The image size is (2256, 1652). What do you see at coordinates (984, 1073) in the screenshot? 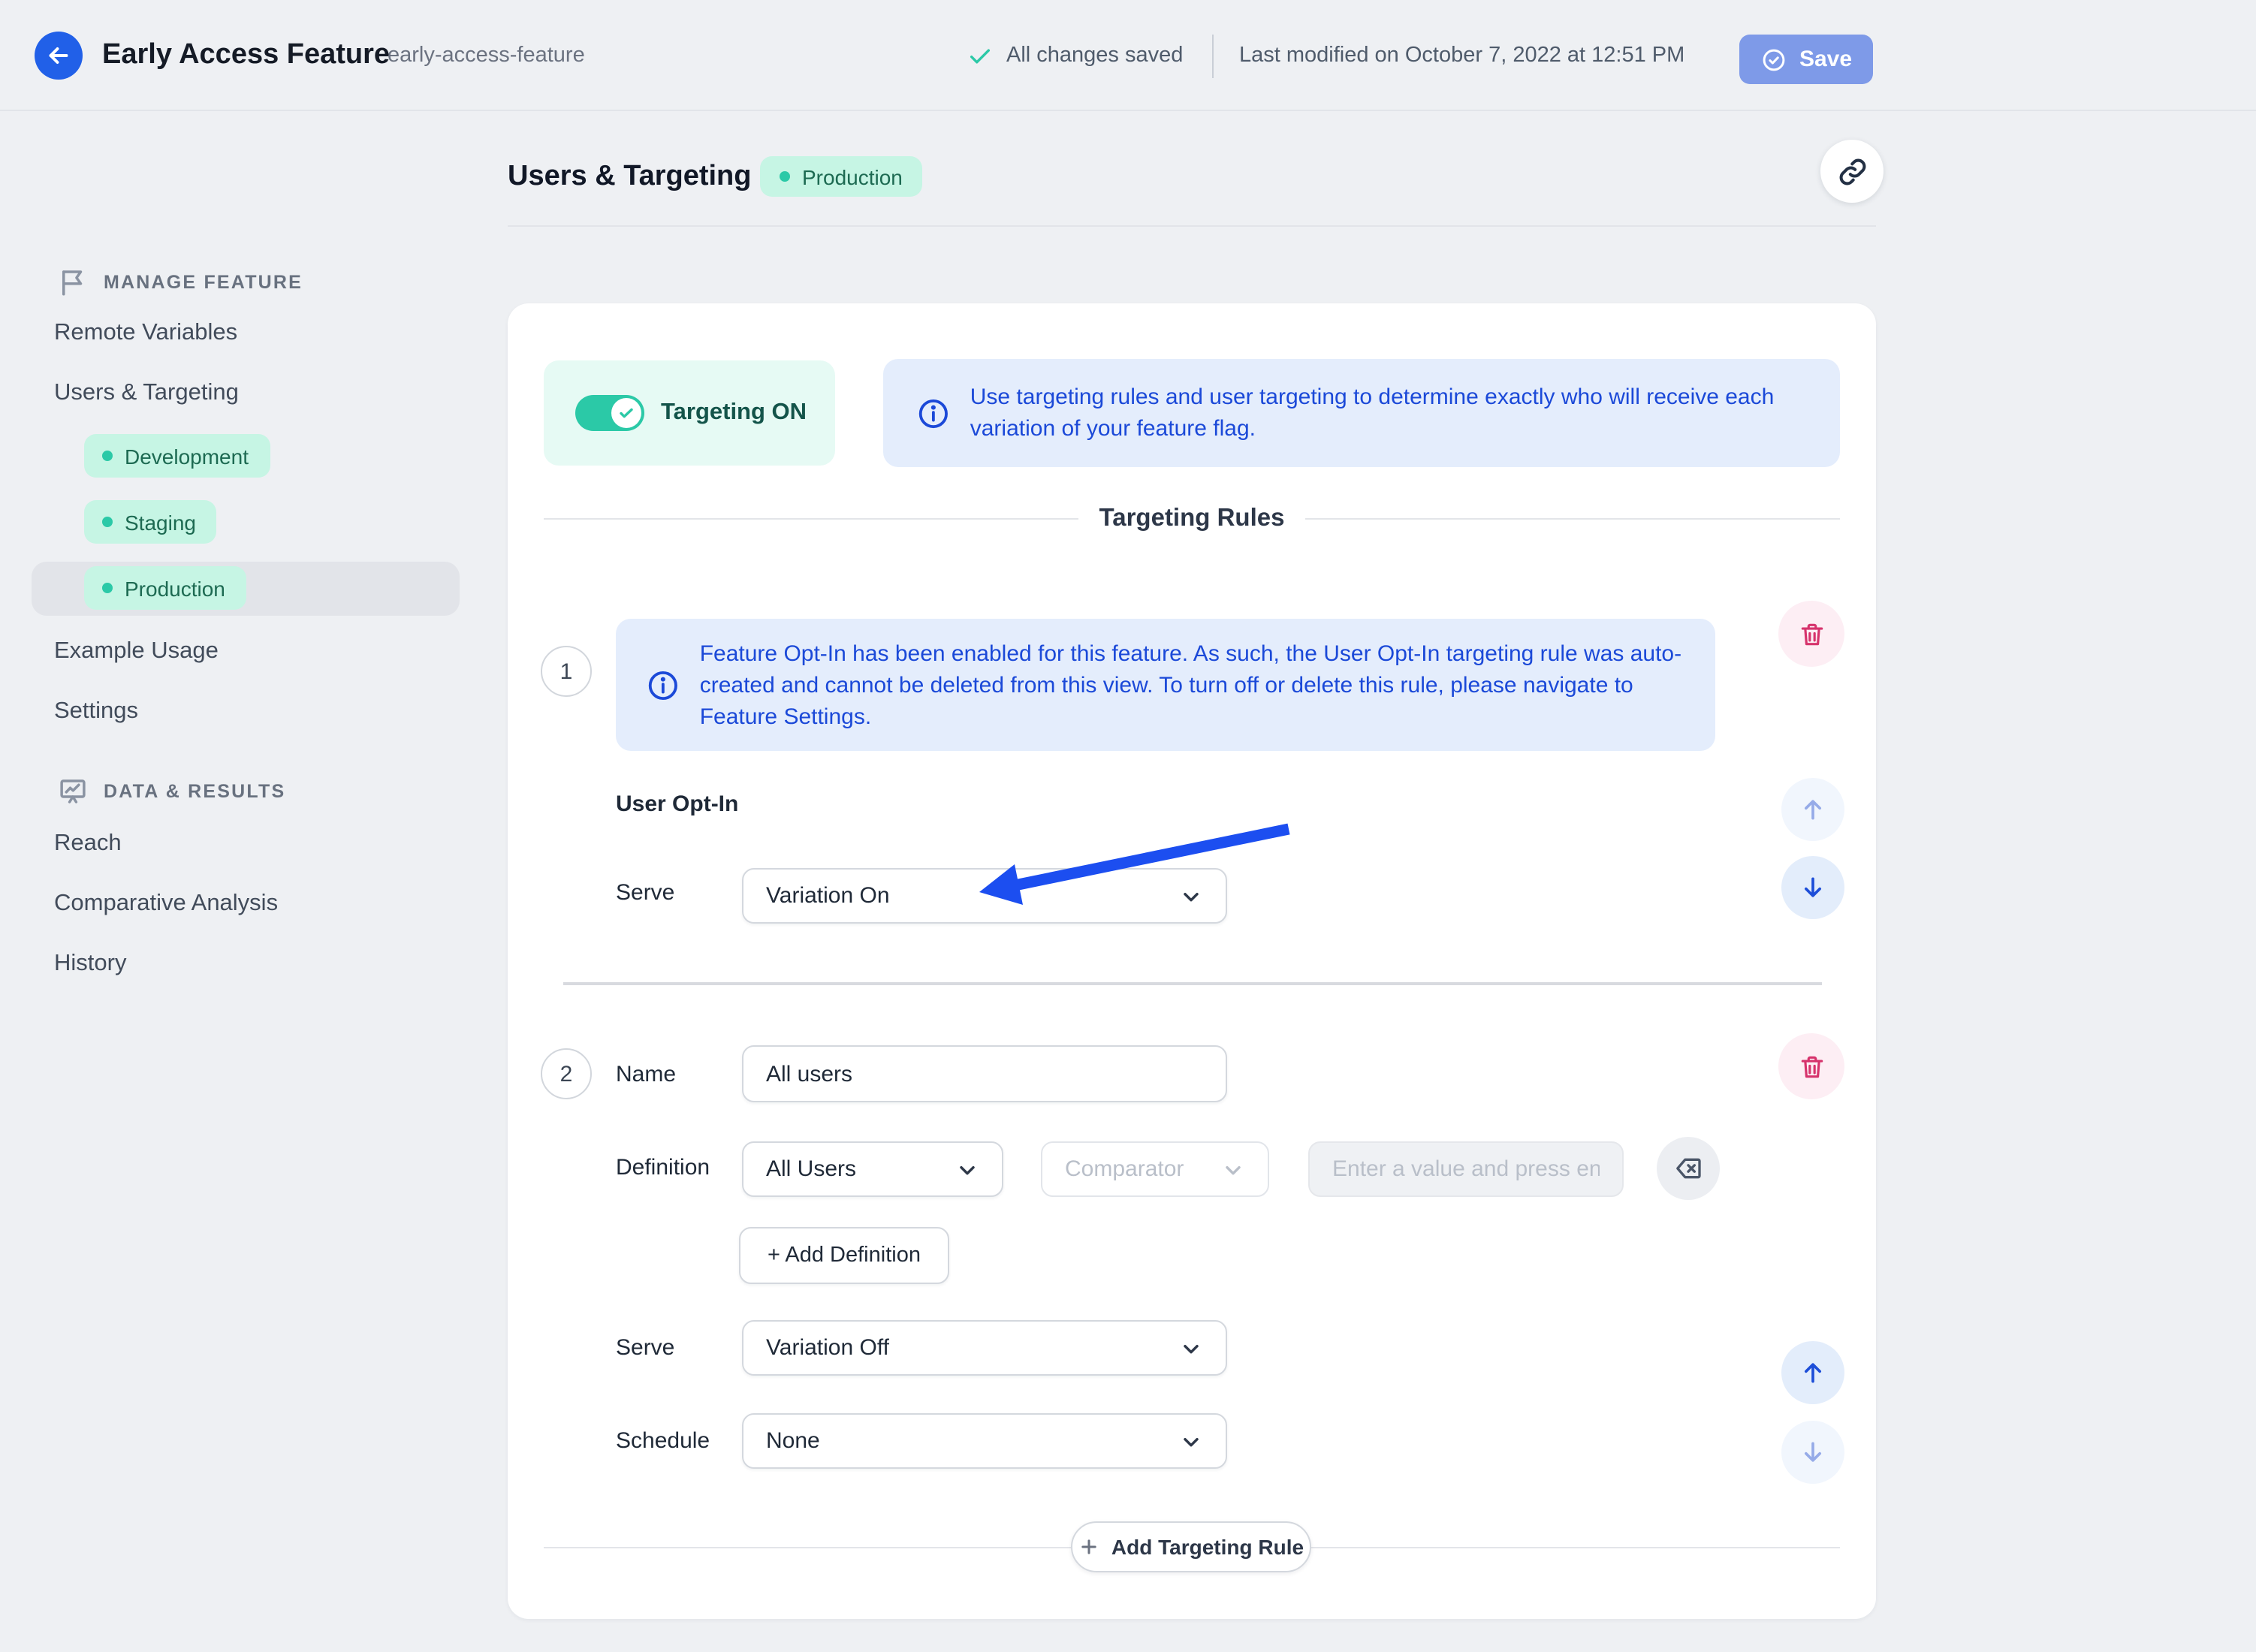
I see `rule-2-name-input` at bounding box center [984, 1073].